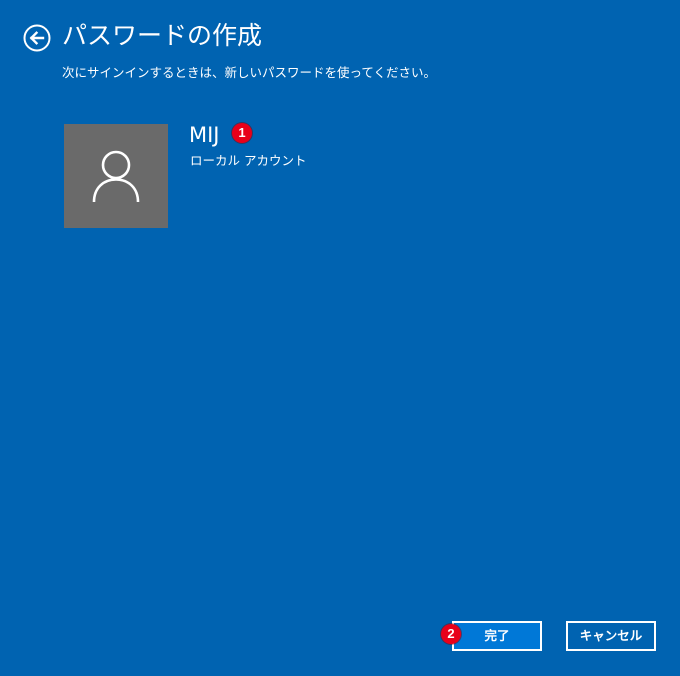  I want to click on instruction-text: 次にサインインするときは、新しいパスワードを使ってください。, so click(249, 72).